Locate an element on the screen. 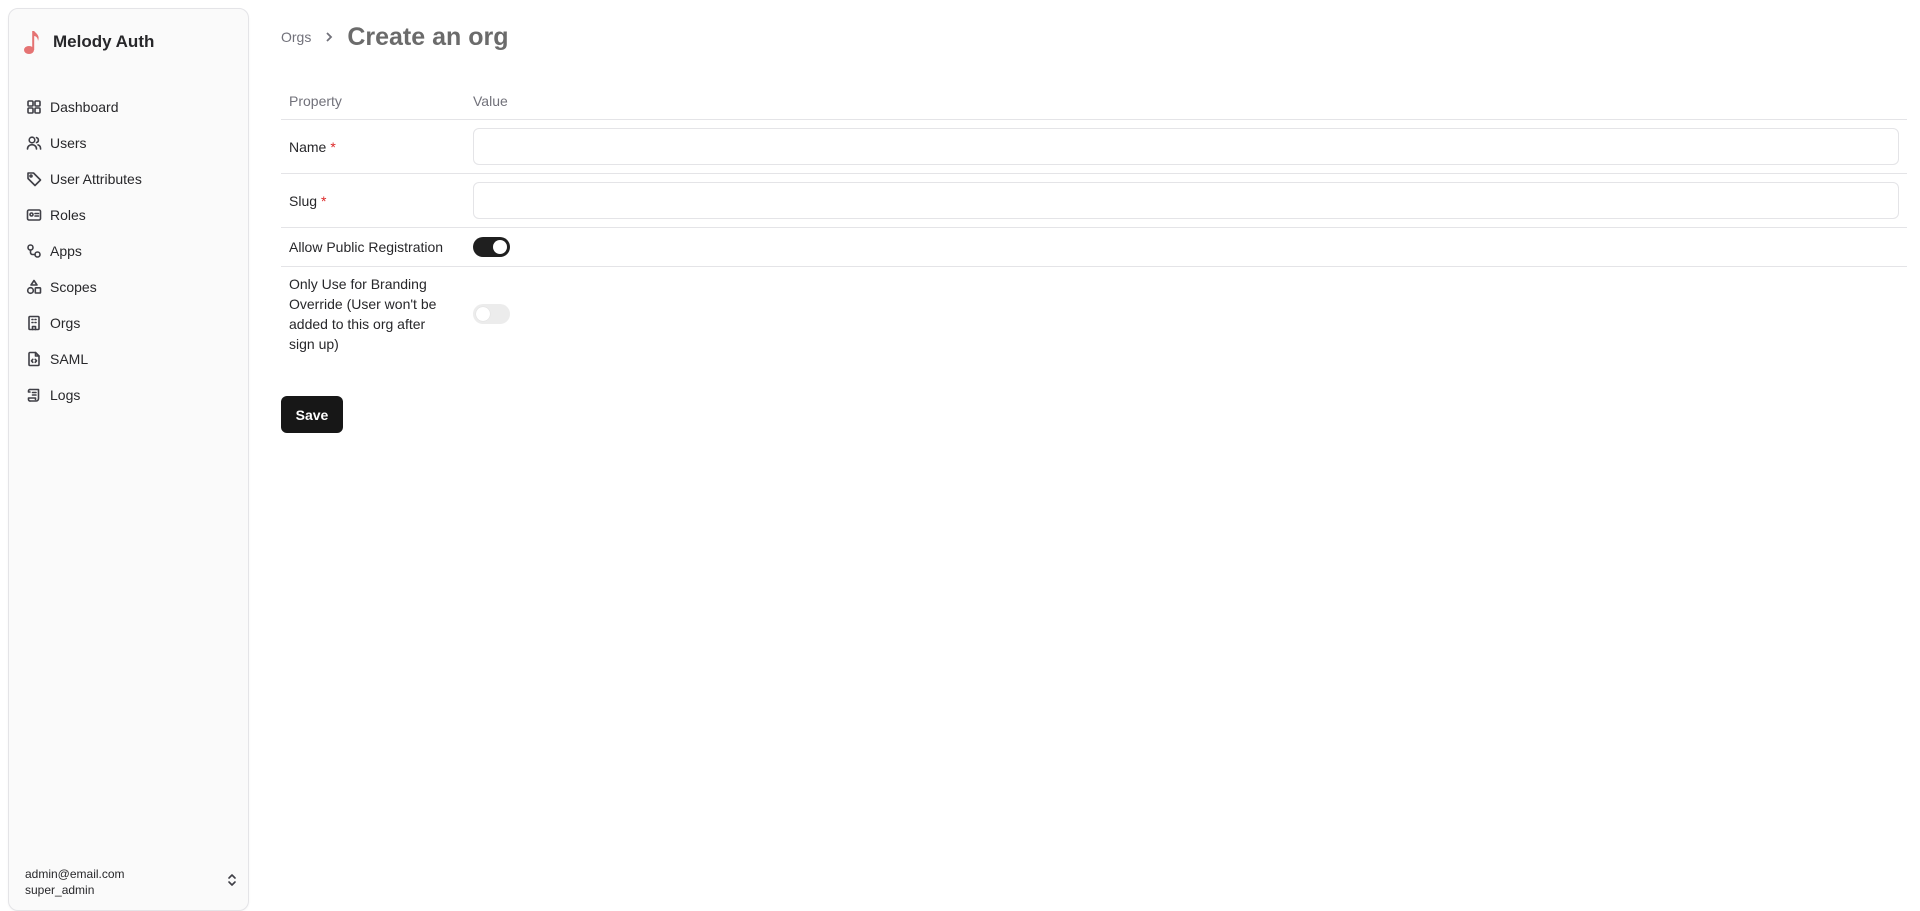 This screenshot has width=1920, height=911. dashboard-icon is located at coordinates (34, 107).